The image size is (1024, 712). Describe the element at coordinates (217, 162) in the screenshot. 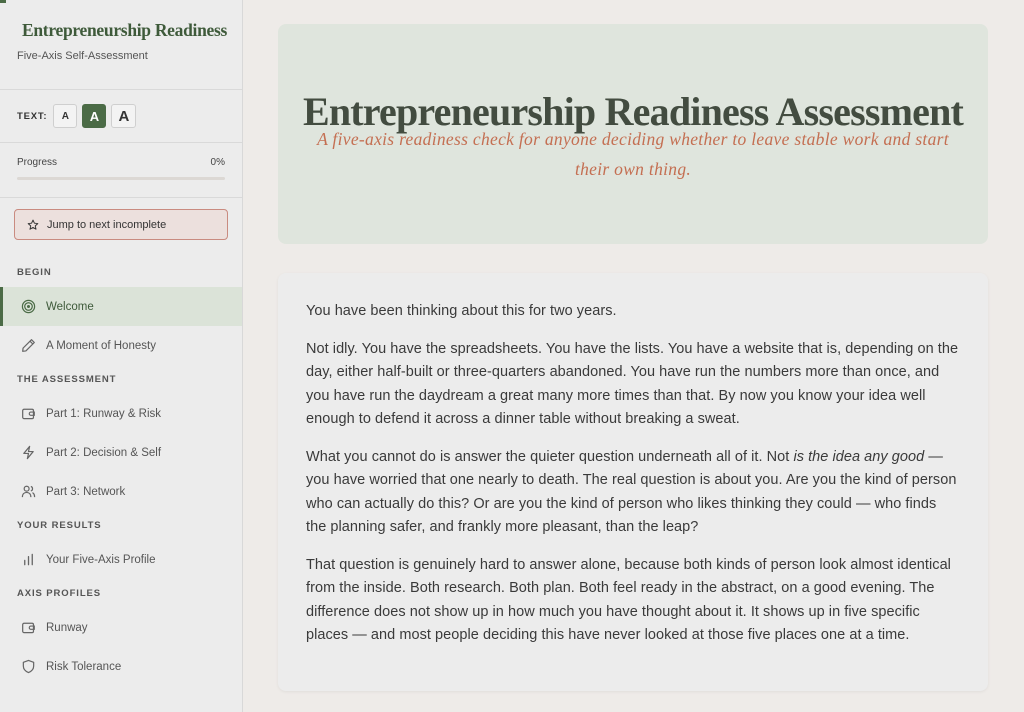

I see `progress-value: 0%` at that location.